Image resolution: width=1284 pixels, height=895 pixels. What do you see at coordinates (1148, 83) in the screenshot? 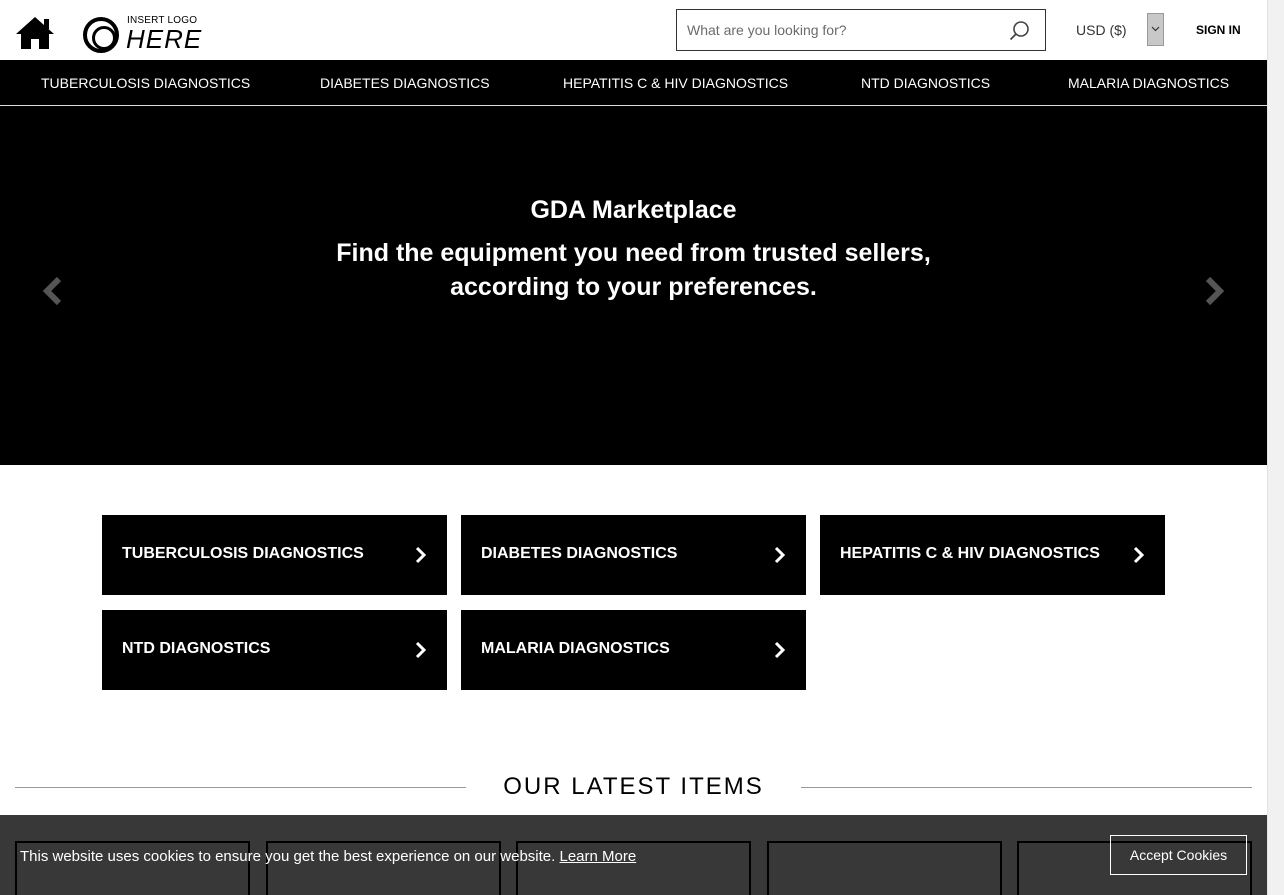
I see `nav-item-malaria: MALARIA DIAGNOSTICS` at bounding box center [1148, 83].